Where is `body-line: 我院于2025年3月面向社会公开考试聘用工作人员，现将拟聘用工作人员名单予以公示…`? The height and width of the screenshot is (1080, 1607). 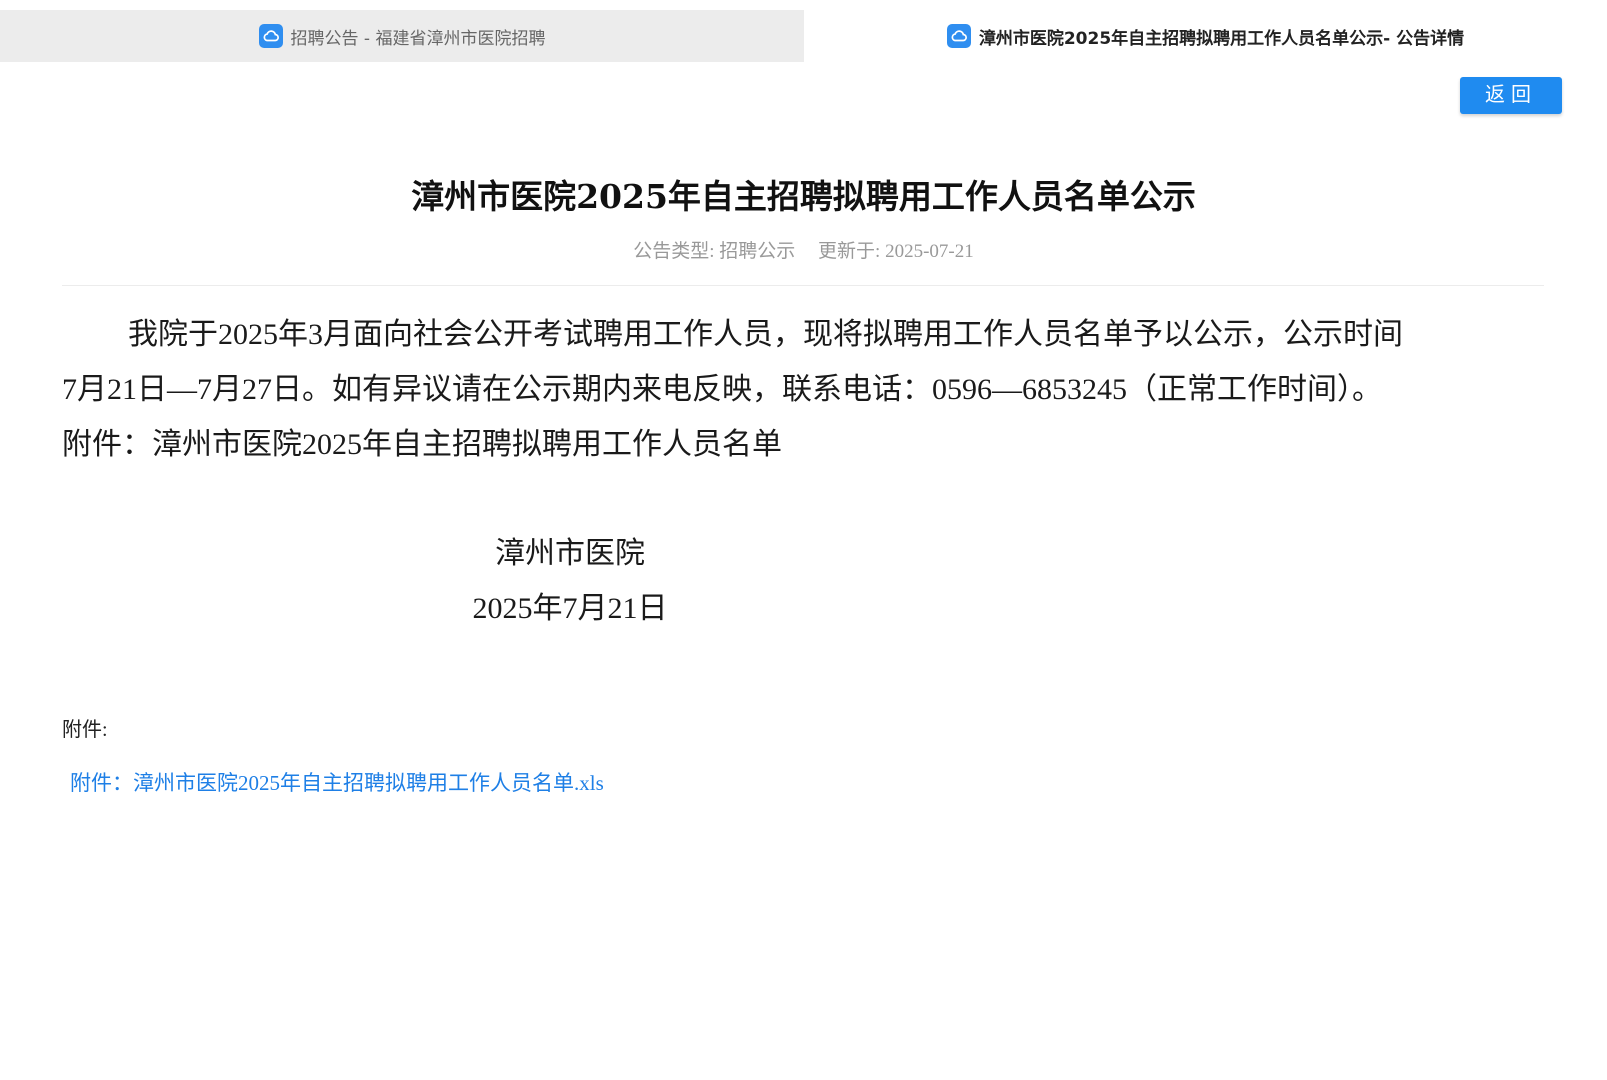 body-line: 我院于2025年3月面向社会公开考试聘用工作人员，现将拟聘用工作人员名单予以公示… is located at coordinates (765, 334).